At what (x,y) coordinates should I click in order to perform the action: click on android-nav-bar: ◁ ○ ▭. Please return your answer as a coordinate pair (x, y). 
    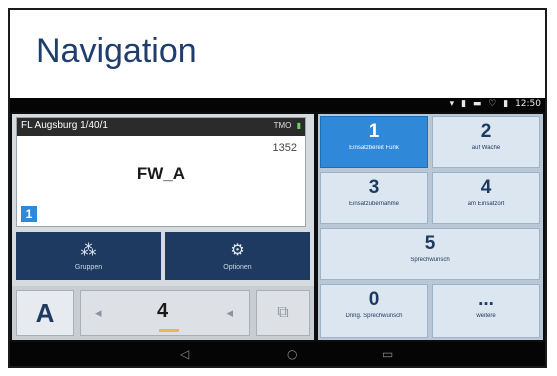
    Looking at the image, I should click on (277, 354).